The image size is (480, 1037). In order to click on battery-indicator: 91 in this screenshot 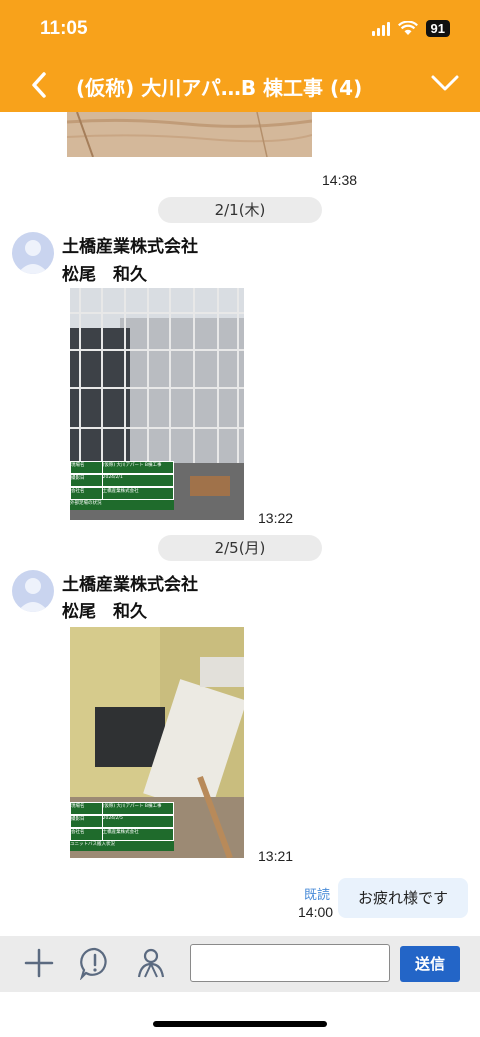, I will do `click(437, 28)`.